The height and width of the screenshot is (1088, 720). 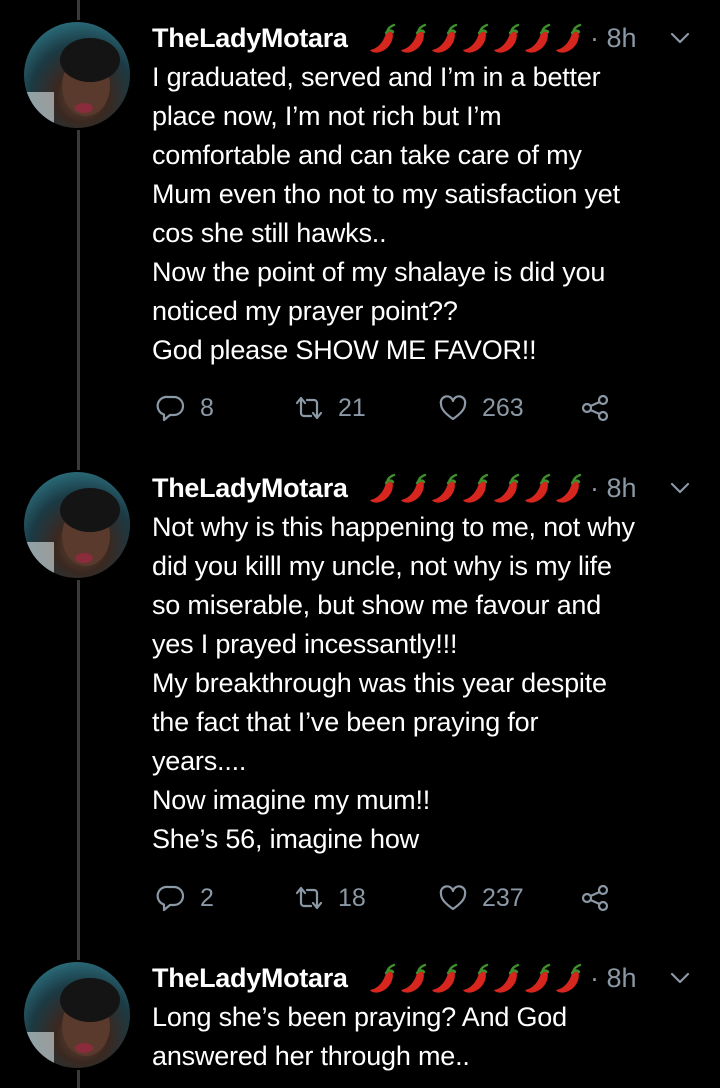 What do you see at coordinates (416, 408) in the screenshot?
I see `tweet-actions: 8 21 263` at bounding box center [416, 408].